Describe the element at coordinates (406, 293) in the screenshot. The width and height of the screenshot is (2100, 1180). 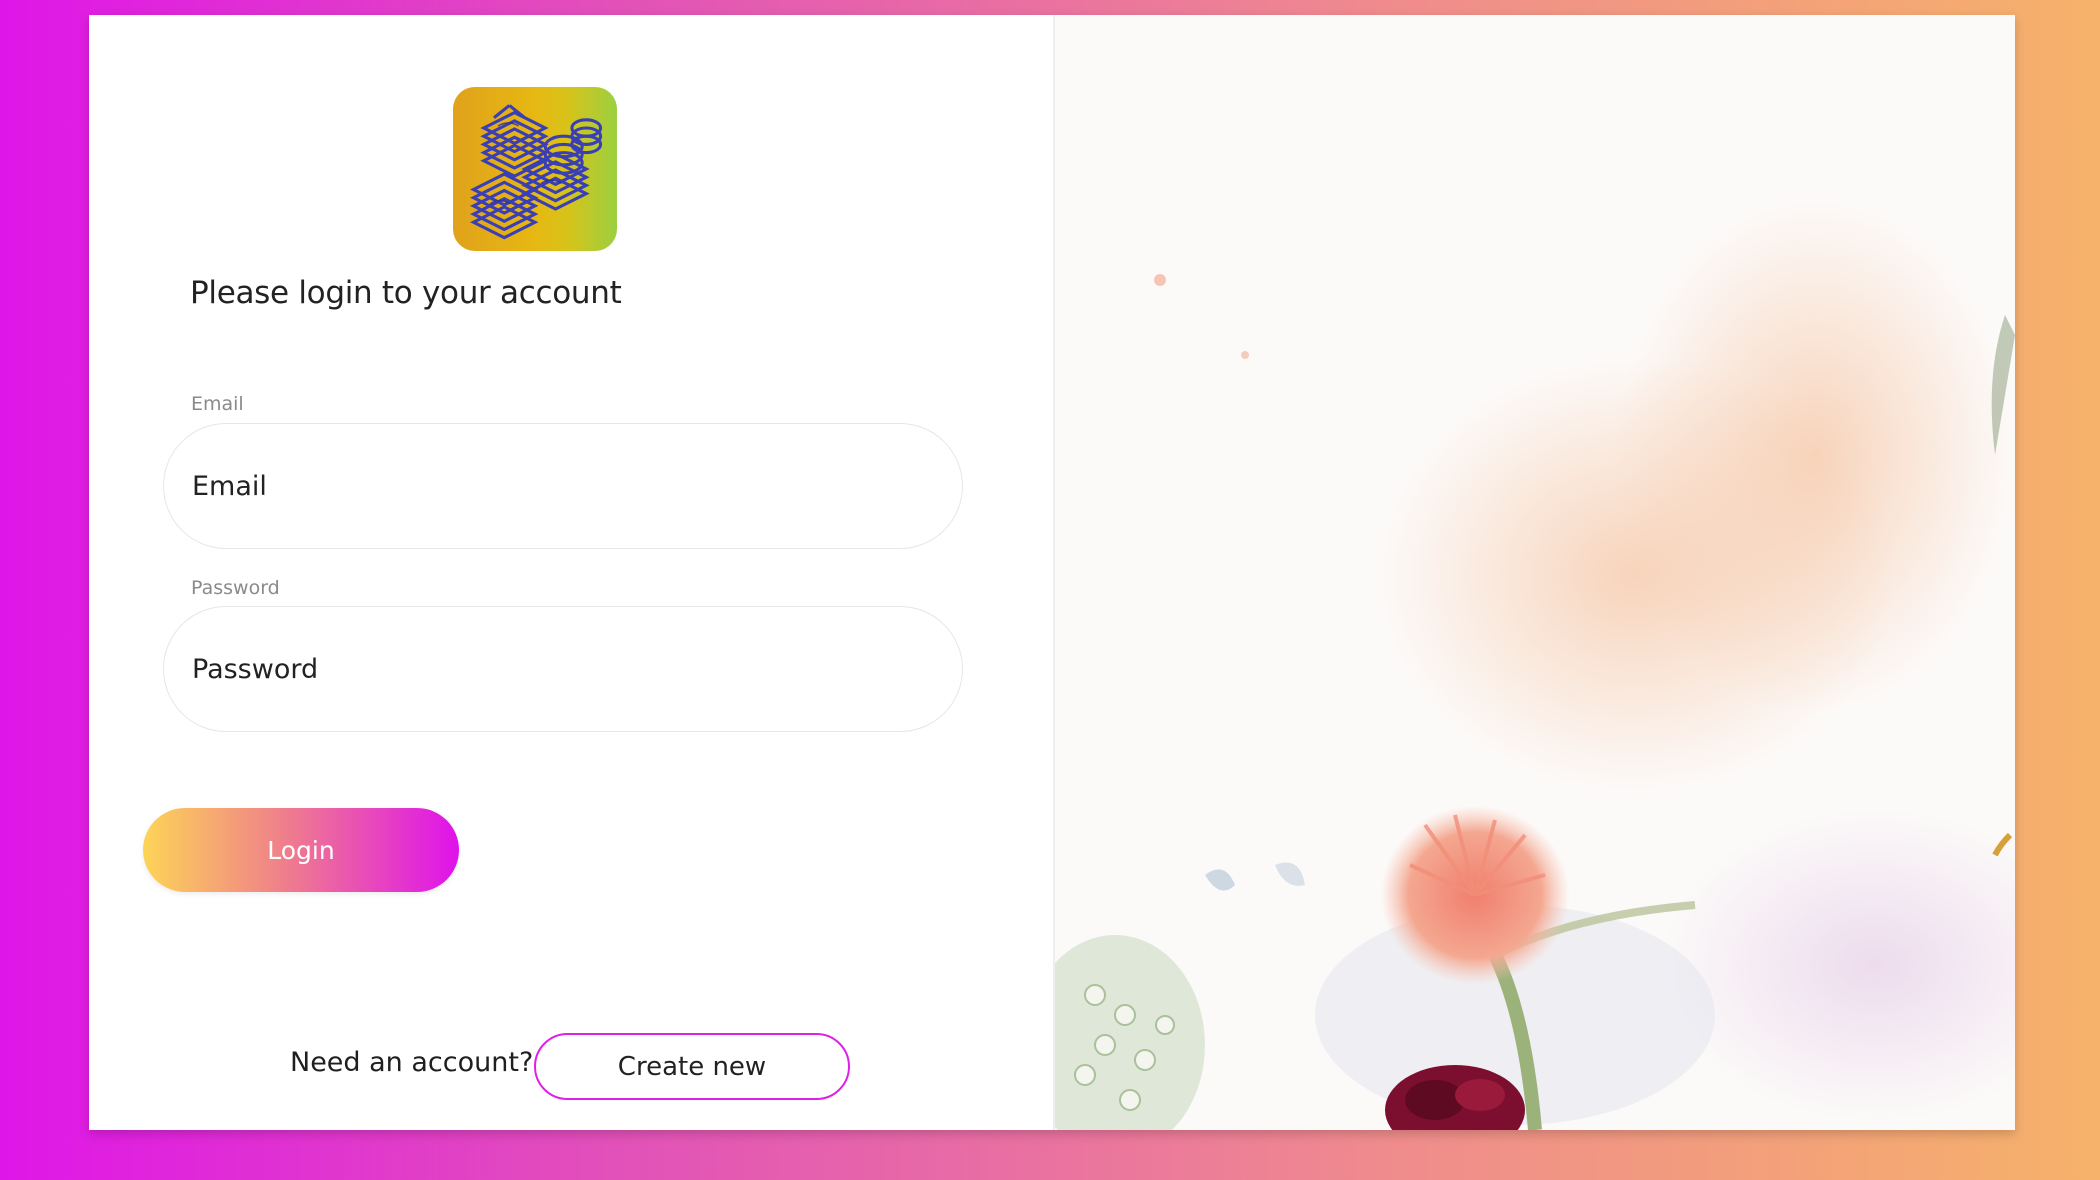
I see `login-heading: Please login to your account` at that location.